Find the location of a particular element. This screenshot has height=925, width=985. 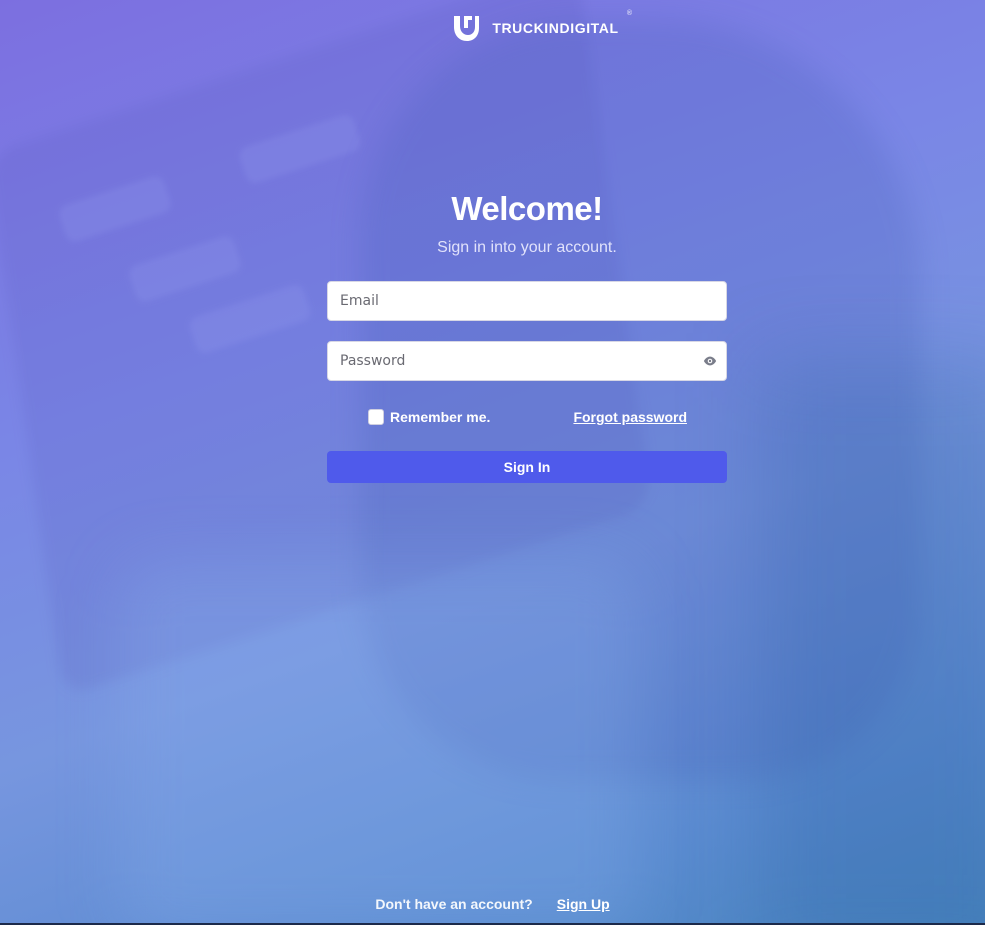

brand-header: TRUCKINDIGITAL ® is located at coordinates (513, 27).